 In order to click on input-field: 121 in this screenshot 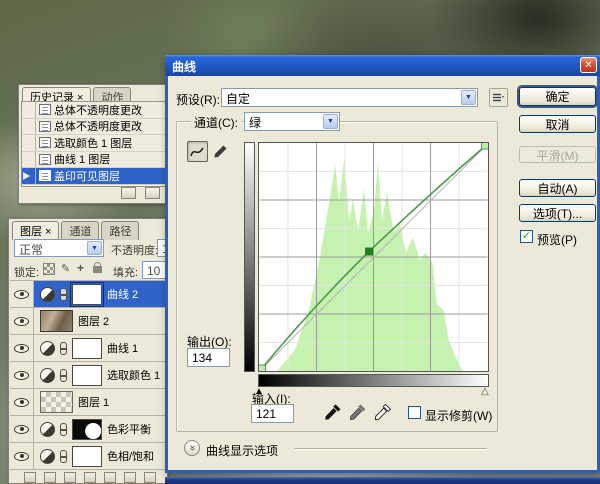, I will do `click(272, 413)`.